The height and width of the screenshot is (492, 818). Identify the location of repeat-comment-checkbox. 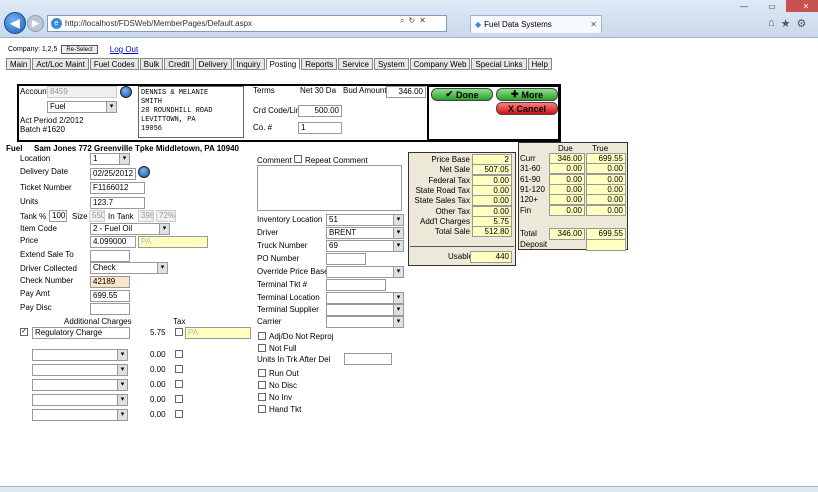
(298, 159).